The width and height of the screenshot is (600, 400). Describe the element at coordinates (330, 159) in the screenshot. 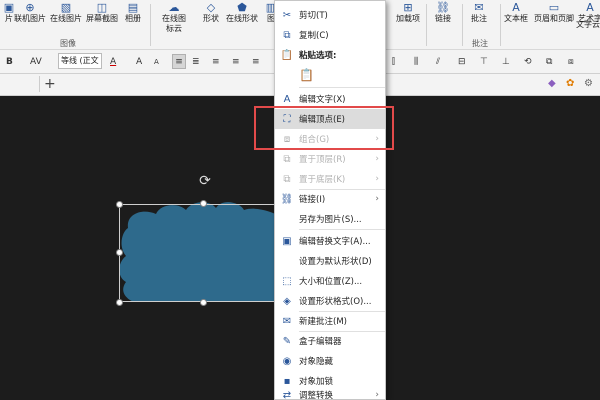

I see `menu-item-bring-front: ⧉ 置于顶层(R) ›` at that location.